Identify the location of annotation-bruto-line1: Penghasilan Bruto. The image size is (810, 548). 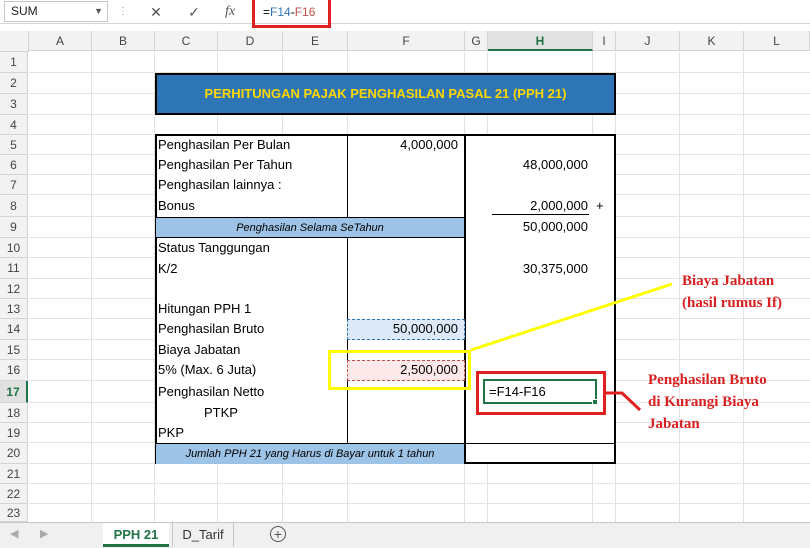
(707, 380).